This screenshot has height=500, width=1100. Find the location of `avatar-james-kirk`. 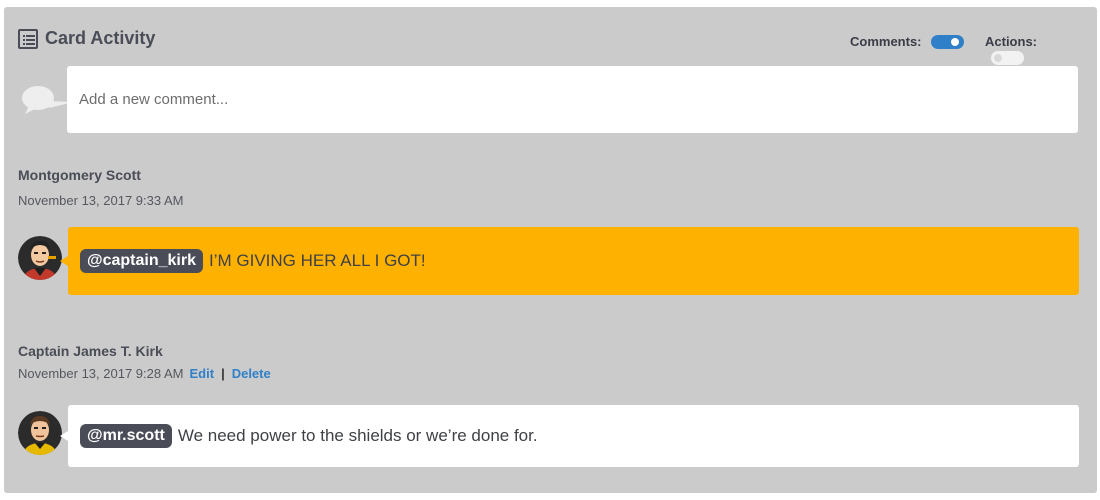

avatar-james-kirk is located at coordinates (40, 433).